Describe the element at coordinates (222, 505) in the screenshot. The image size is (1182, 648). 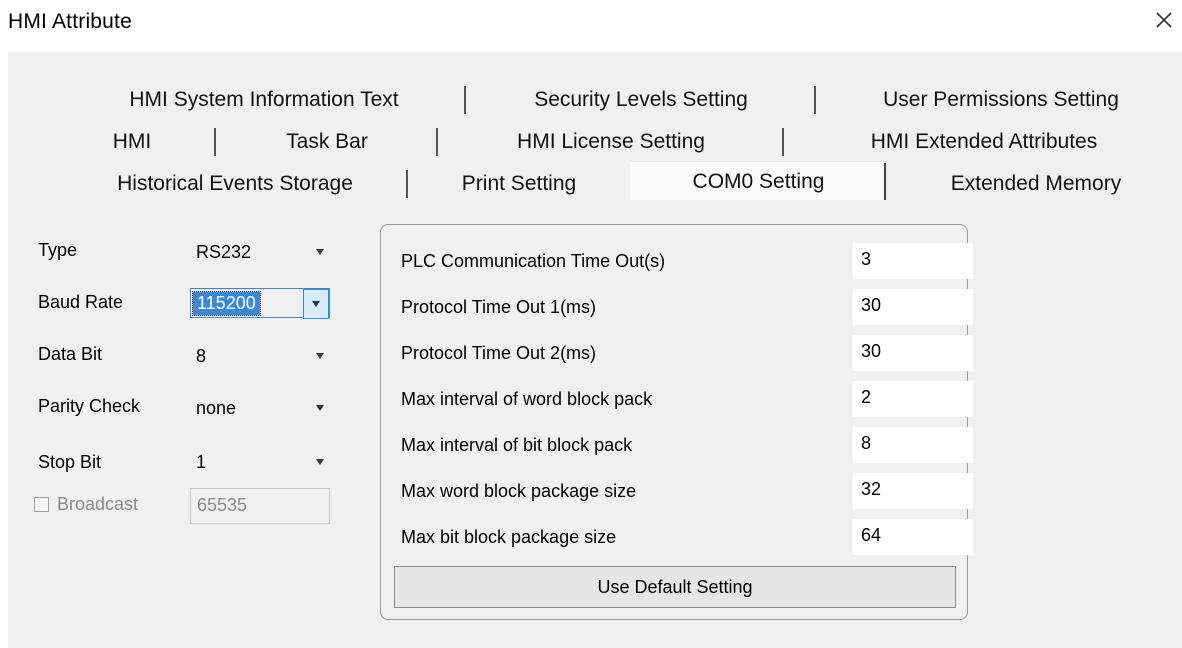
I see `broadcast-address-value: 65535` at that location.